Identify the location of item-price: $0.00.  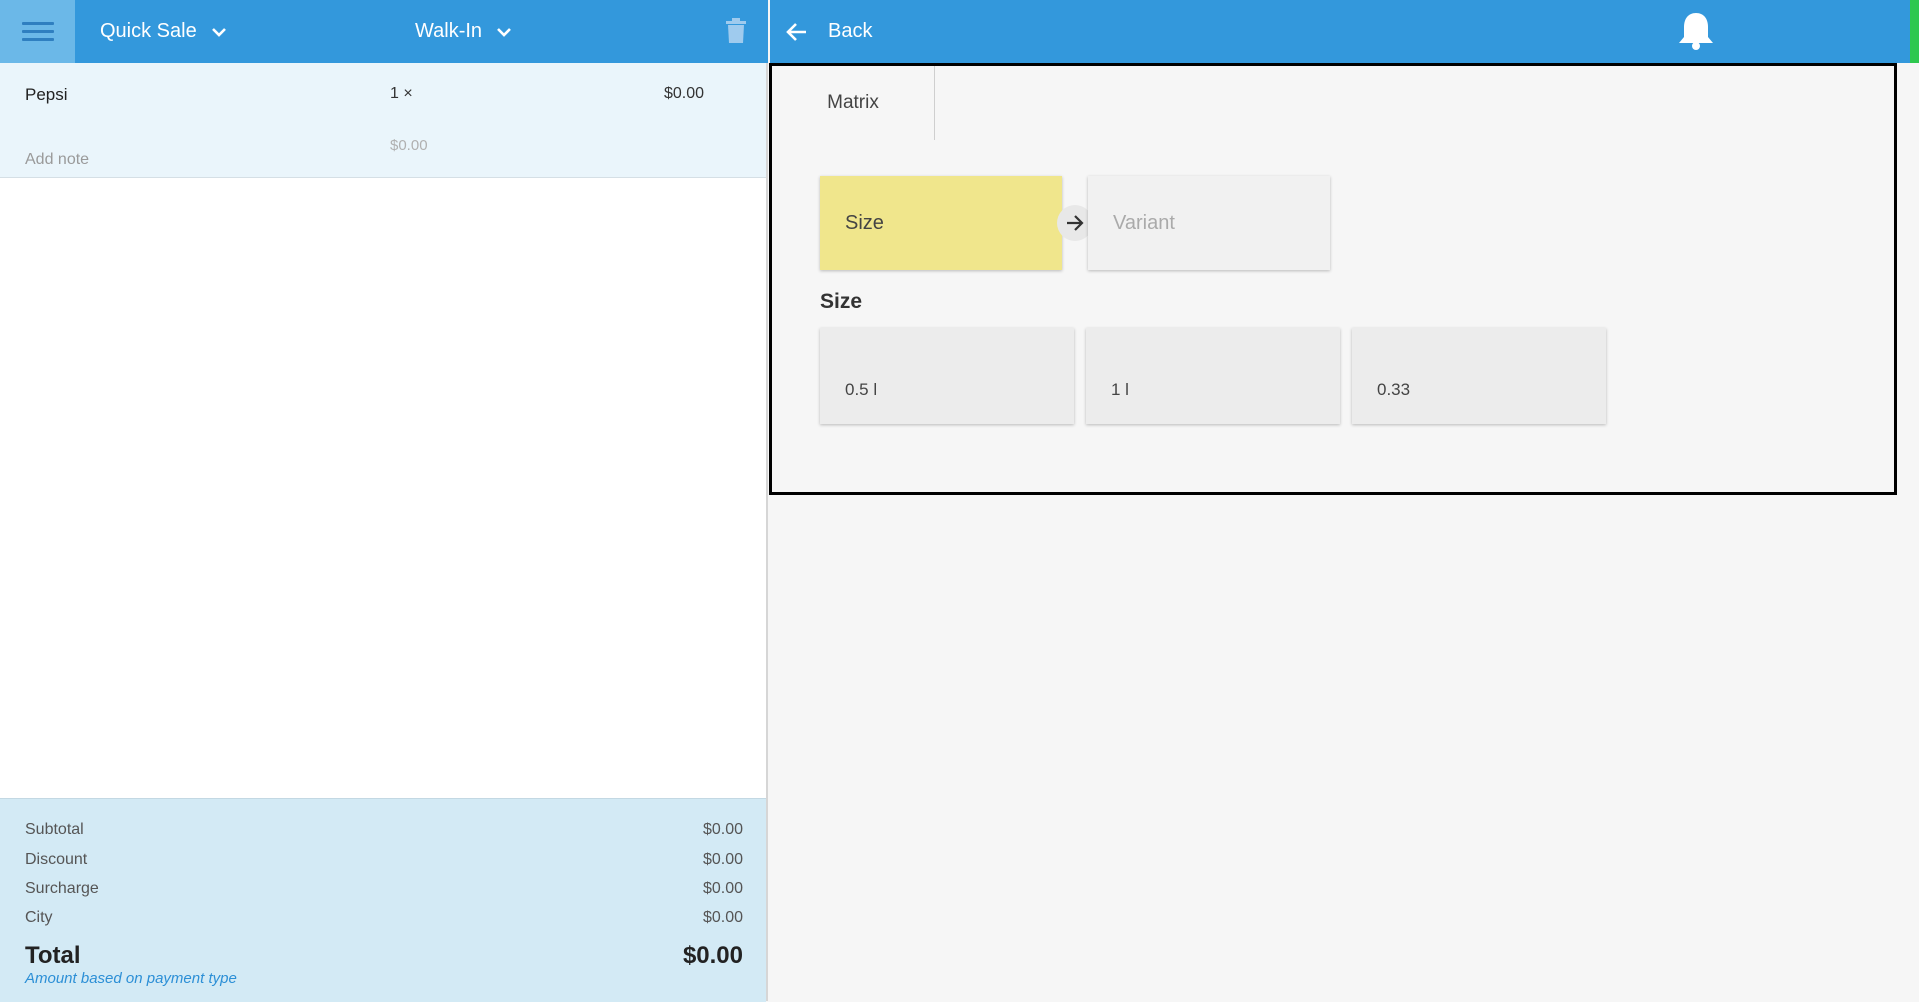
(684, 93).